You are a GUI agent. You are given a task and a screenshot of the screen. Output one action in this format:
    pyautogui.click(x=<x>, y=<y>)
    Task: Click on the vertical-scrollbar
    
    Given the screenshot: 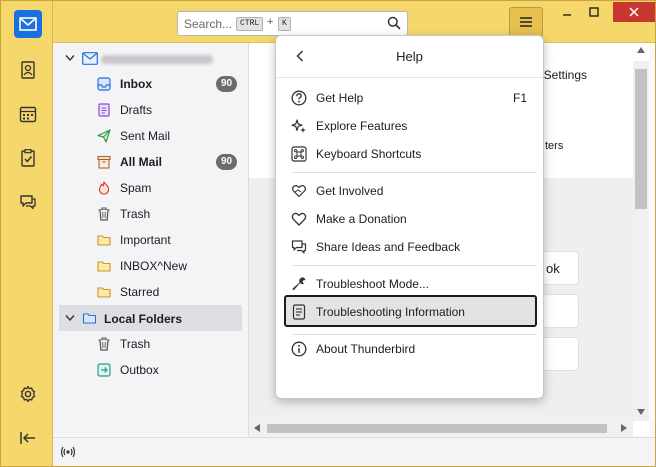 What is the action you would take?
    pyautogui.click(x=641, y=234)
    